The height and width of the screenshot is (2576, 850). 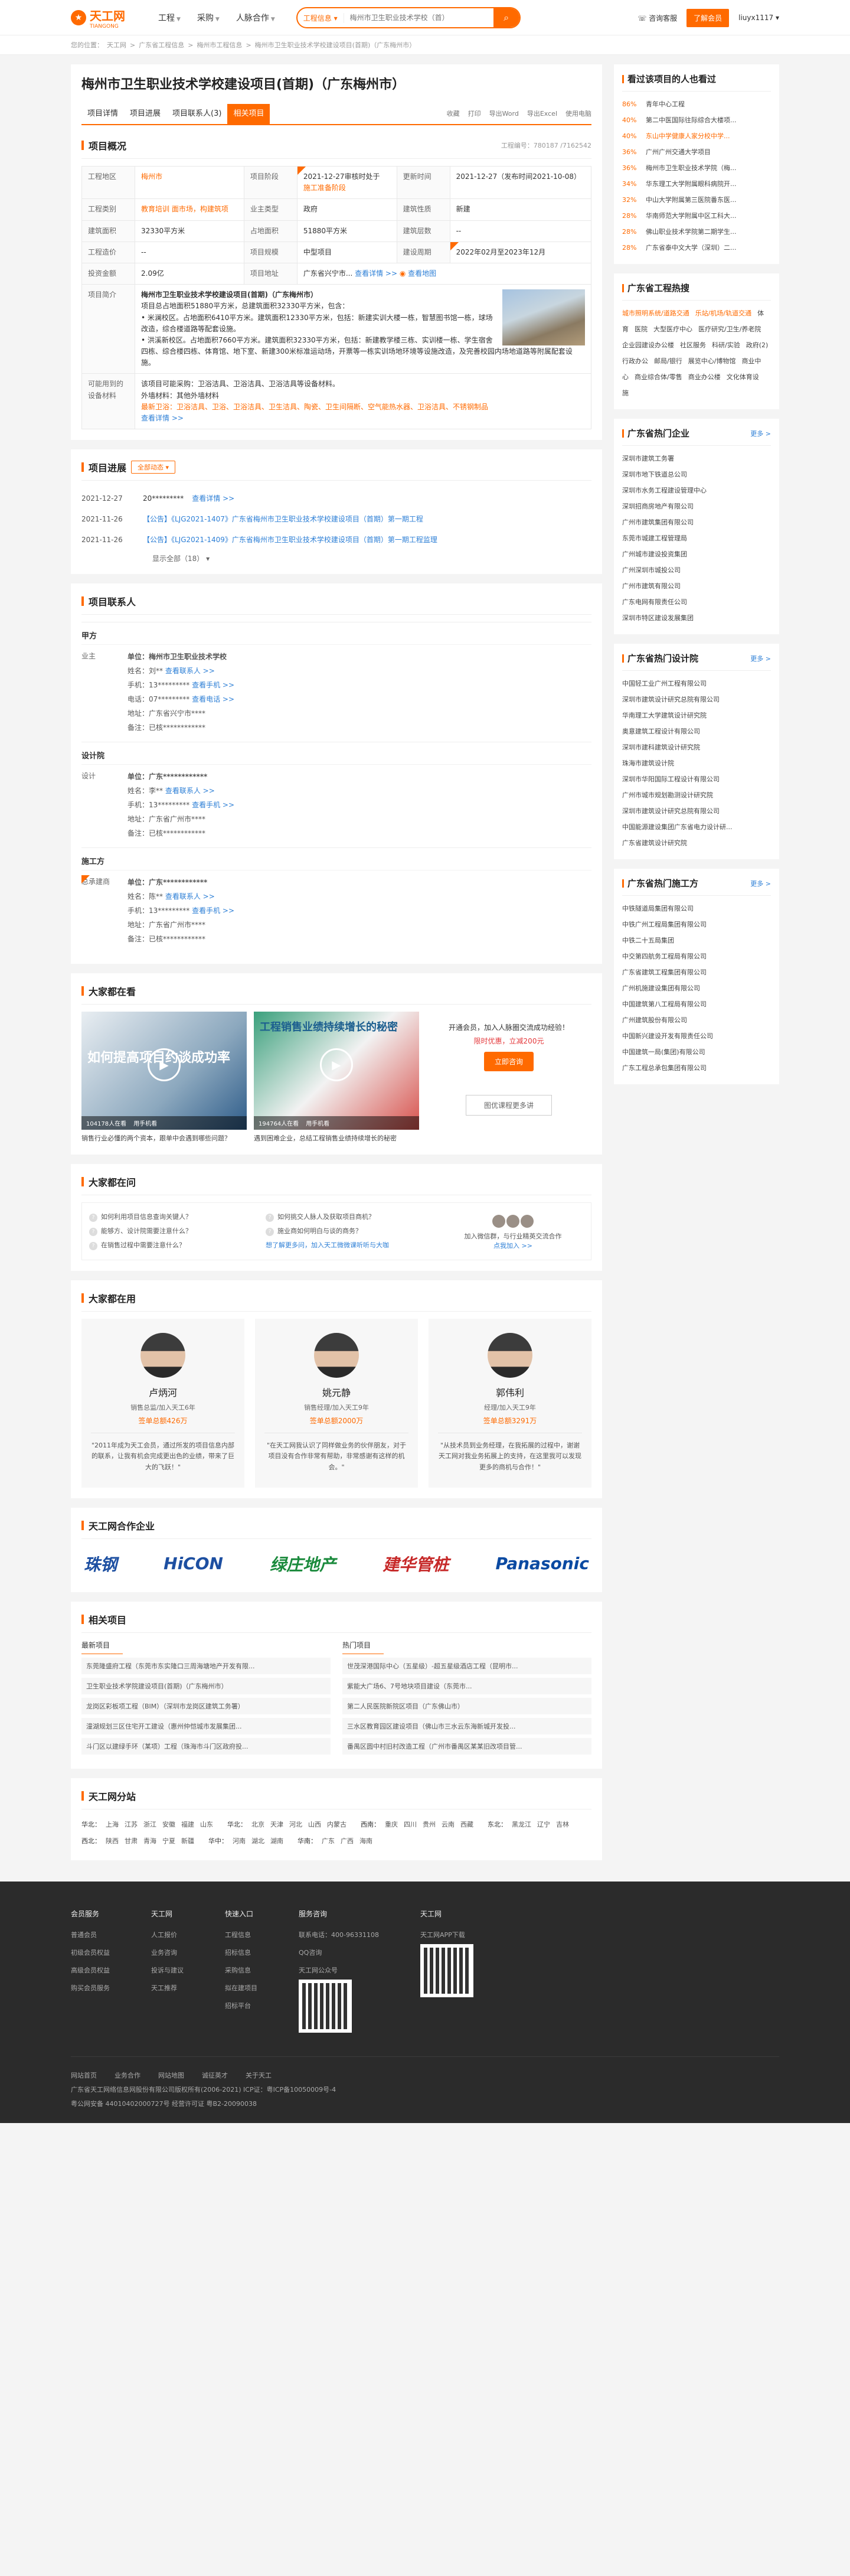 I want to click on question-item: ? 施业商如何明白与谈的商务？, so click(x=349, y=1231).